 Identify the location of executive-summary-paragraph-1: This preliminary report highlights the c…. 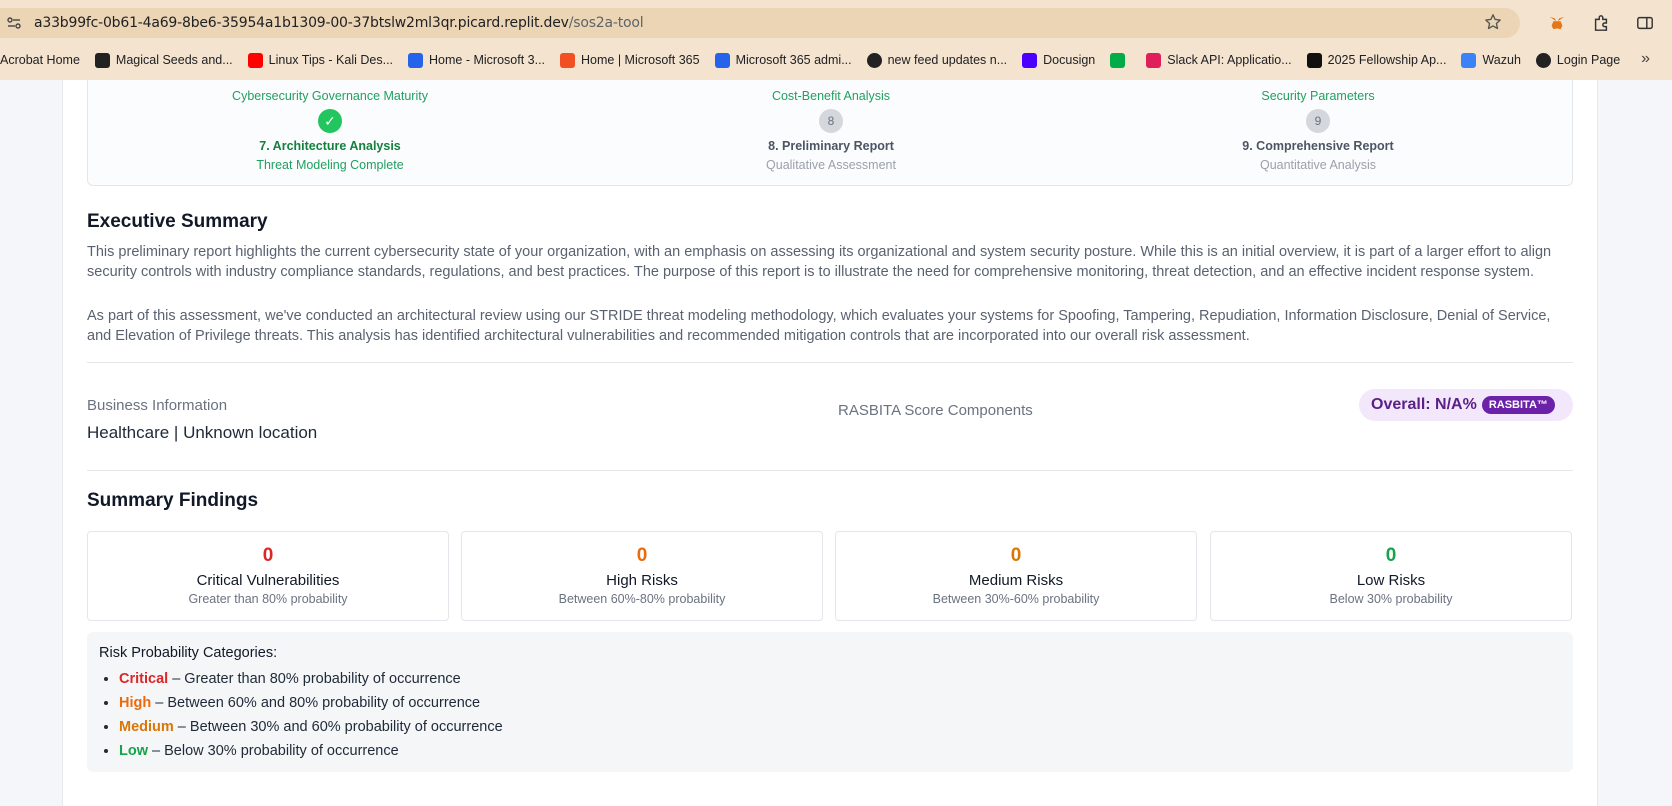
(819, 262).